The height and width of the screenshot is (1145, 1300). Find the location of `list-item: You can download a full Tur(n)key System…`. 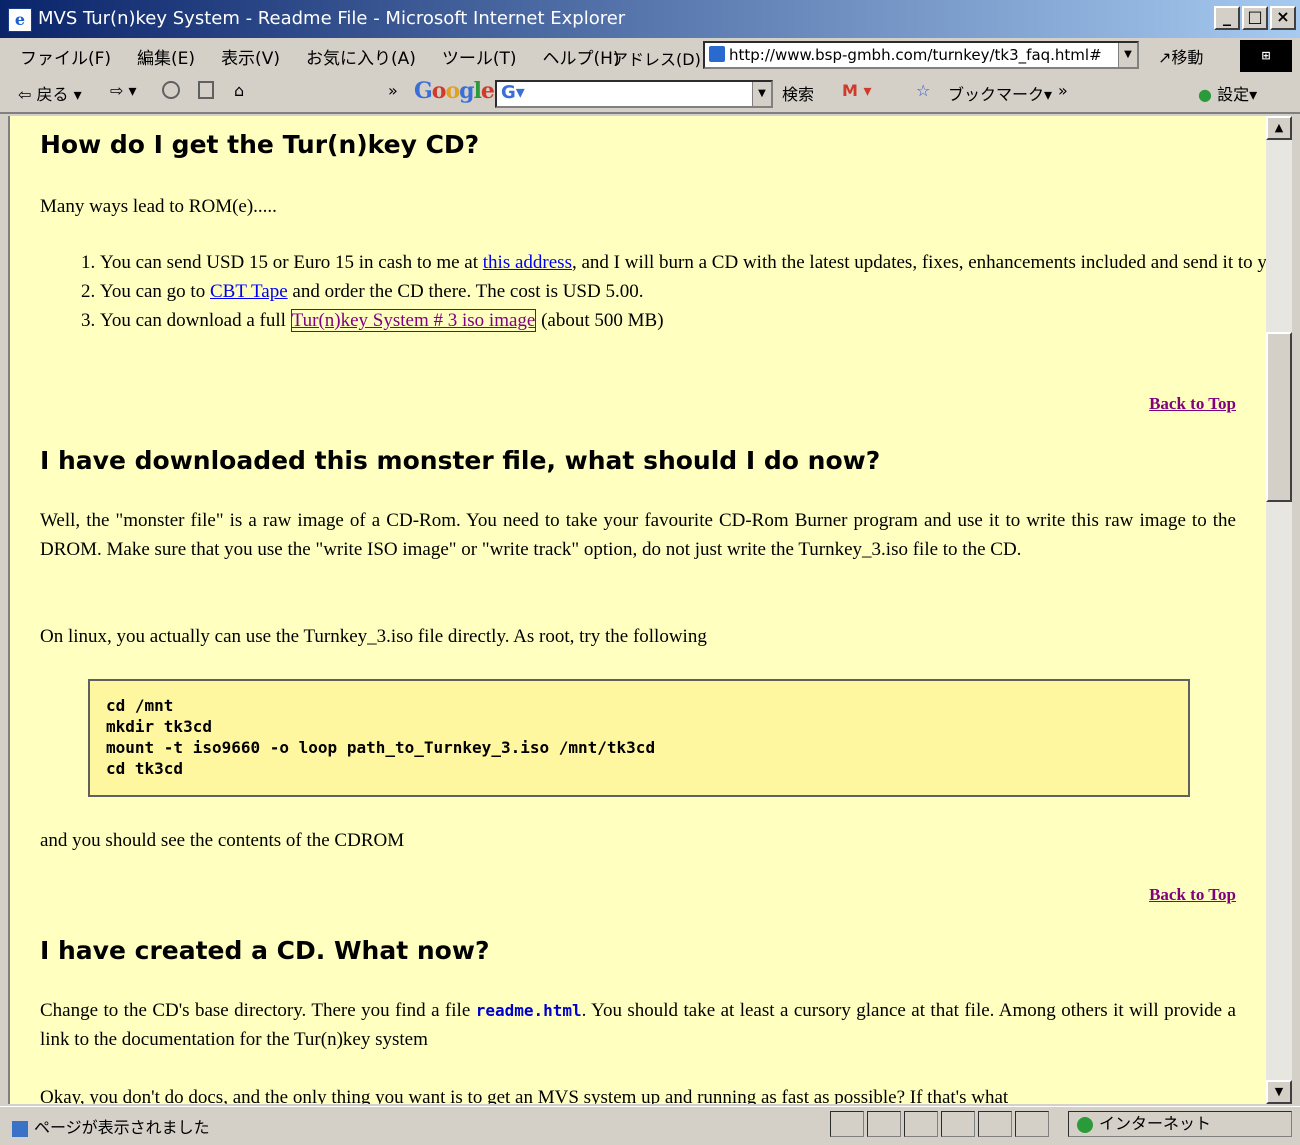

list-item: You can download a full Tur(n)key System… is located at coordinates (683, 320).